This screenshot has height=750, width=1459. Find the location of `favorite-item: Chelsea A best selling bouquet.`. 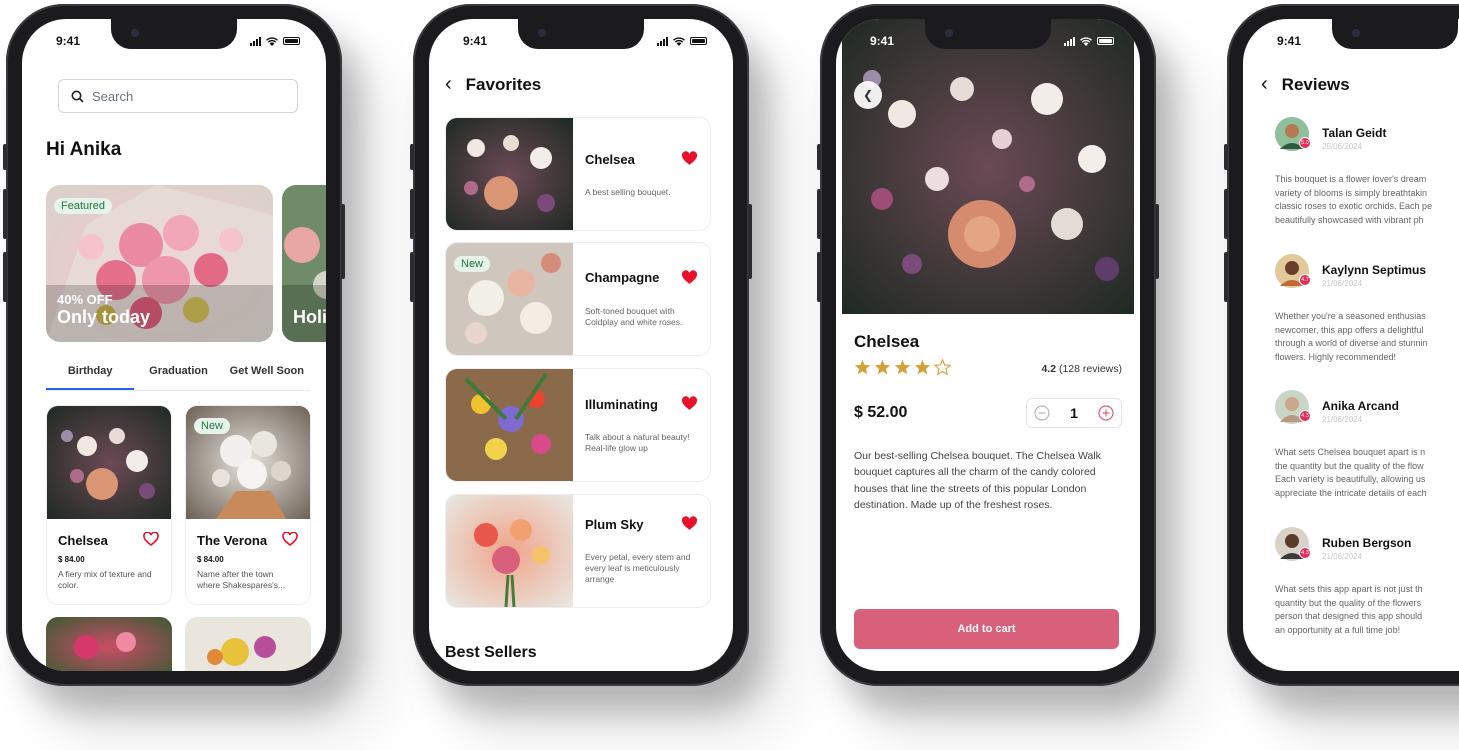

favorite-item: Chelsea A best selling bouquet. is located at coordinates (578, 174).